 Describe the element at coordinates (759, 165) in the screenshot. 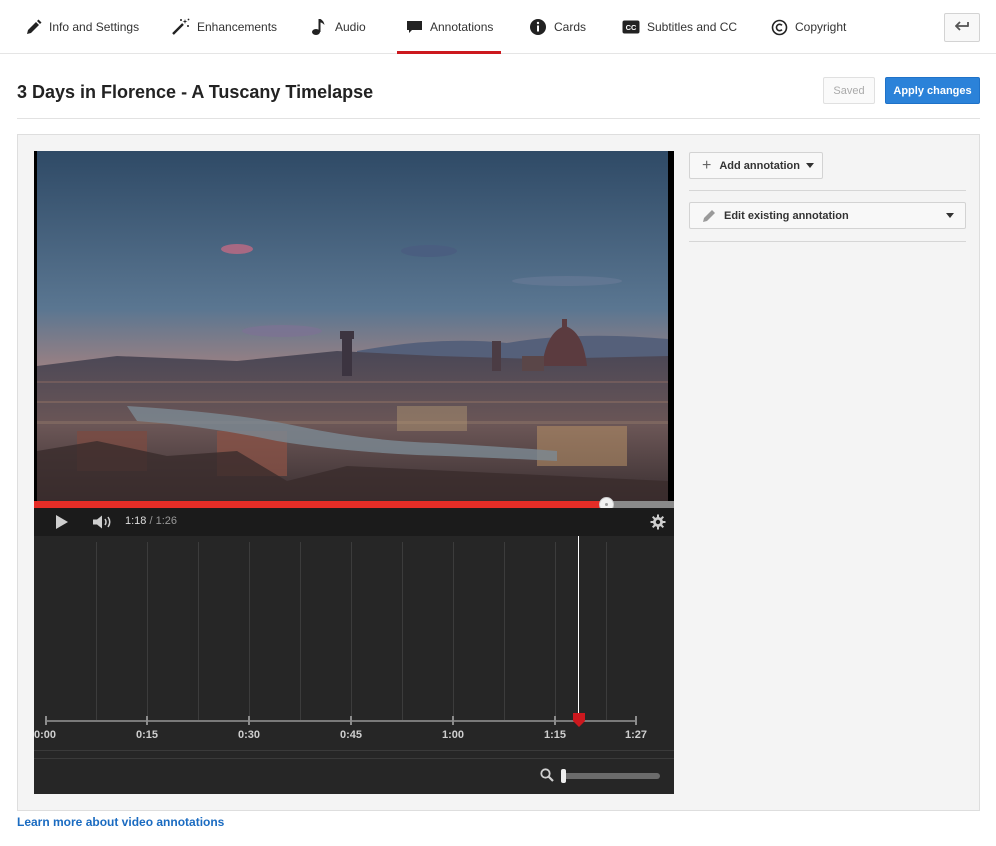

I see `add-annotation-label: Add annotation` at that location.